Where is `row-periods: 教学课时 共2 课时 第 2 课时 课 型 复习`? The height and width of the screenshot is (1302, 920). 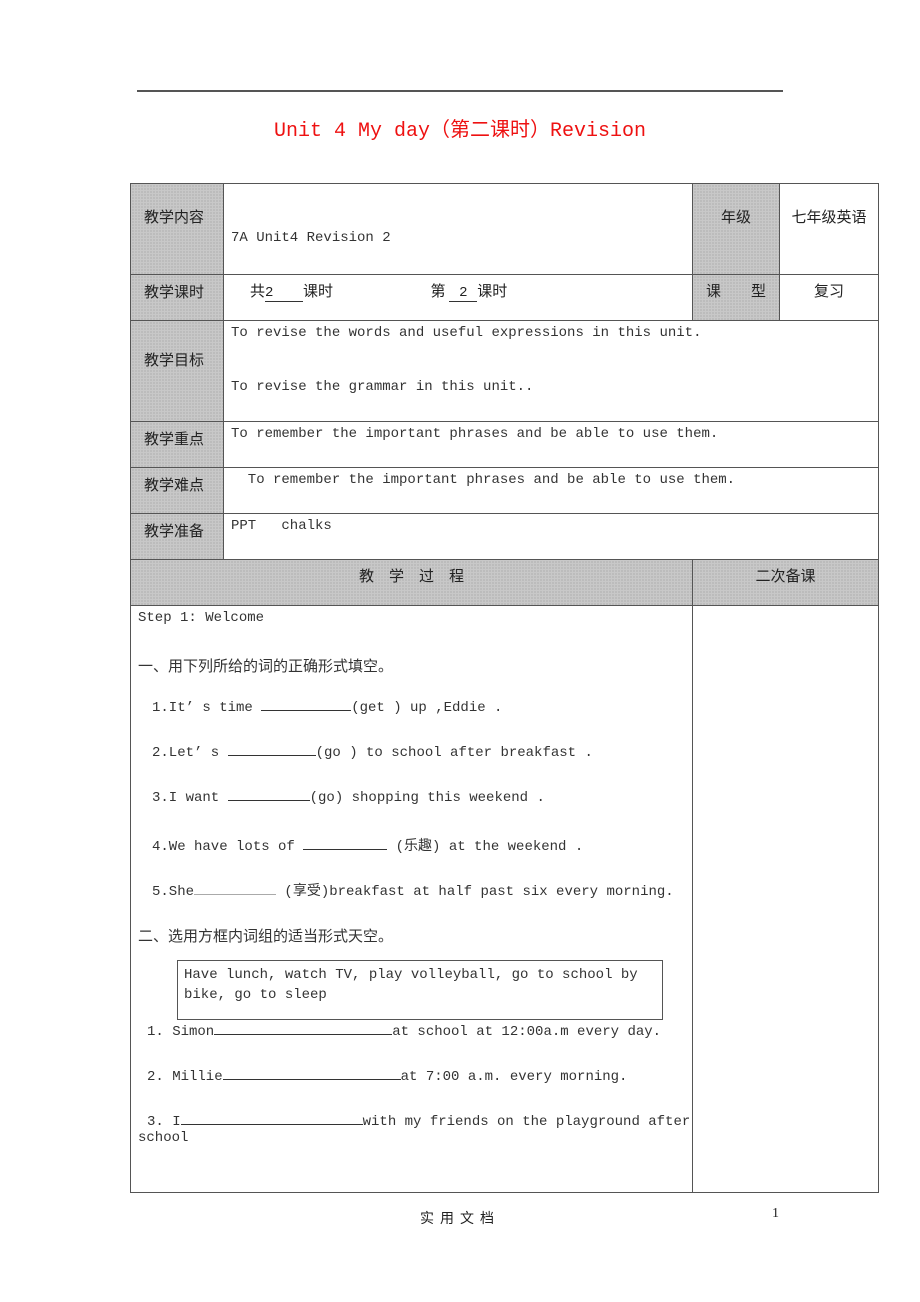 row-periods: 教学课时 共2 课时 第 2 课时 课 型 复习 is located at coordinates (505, 297).